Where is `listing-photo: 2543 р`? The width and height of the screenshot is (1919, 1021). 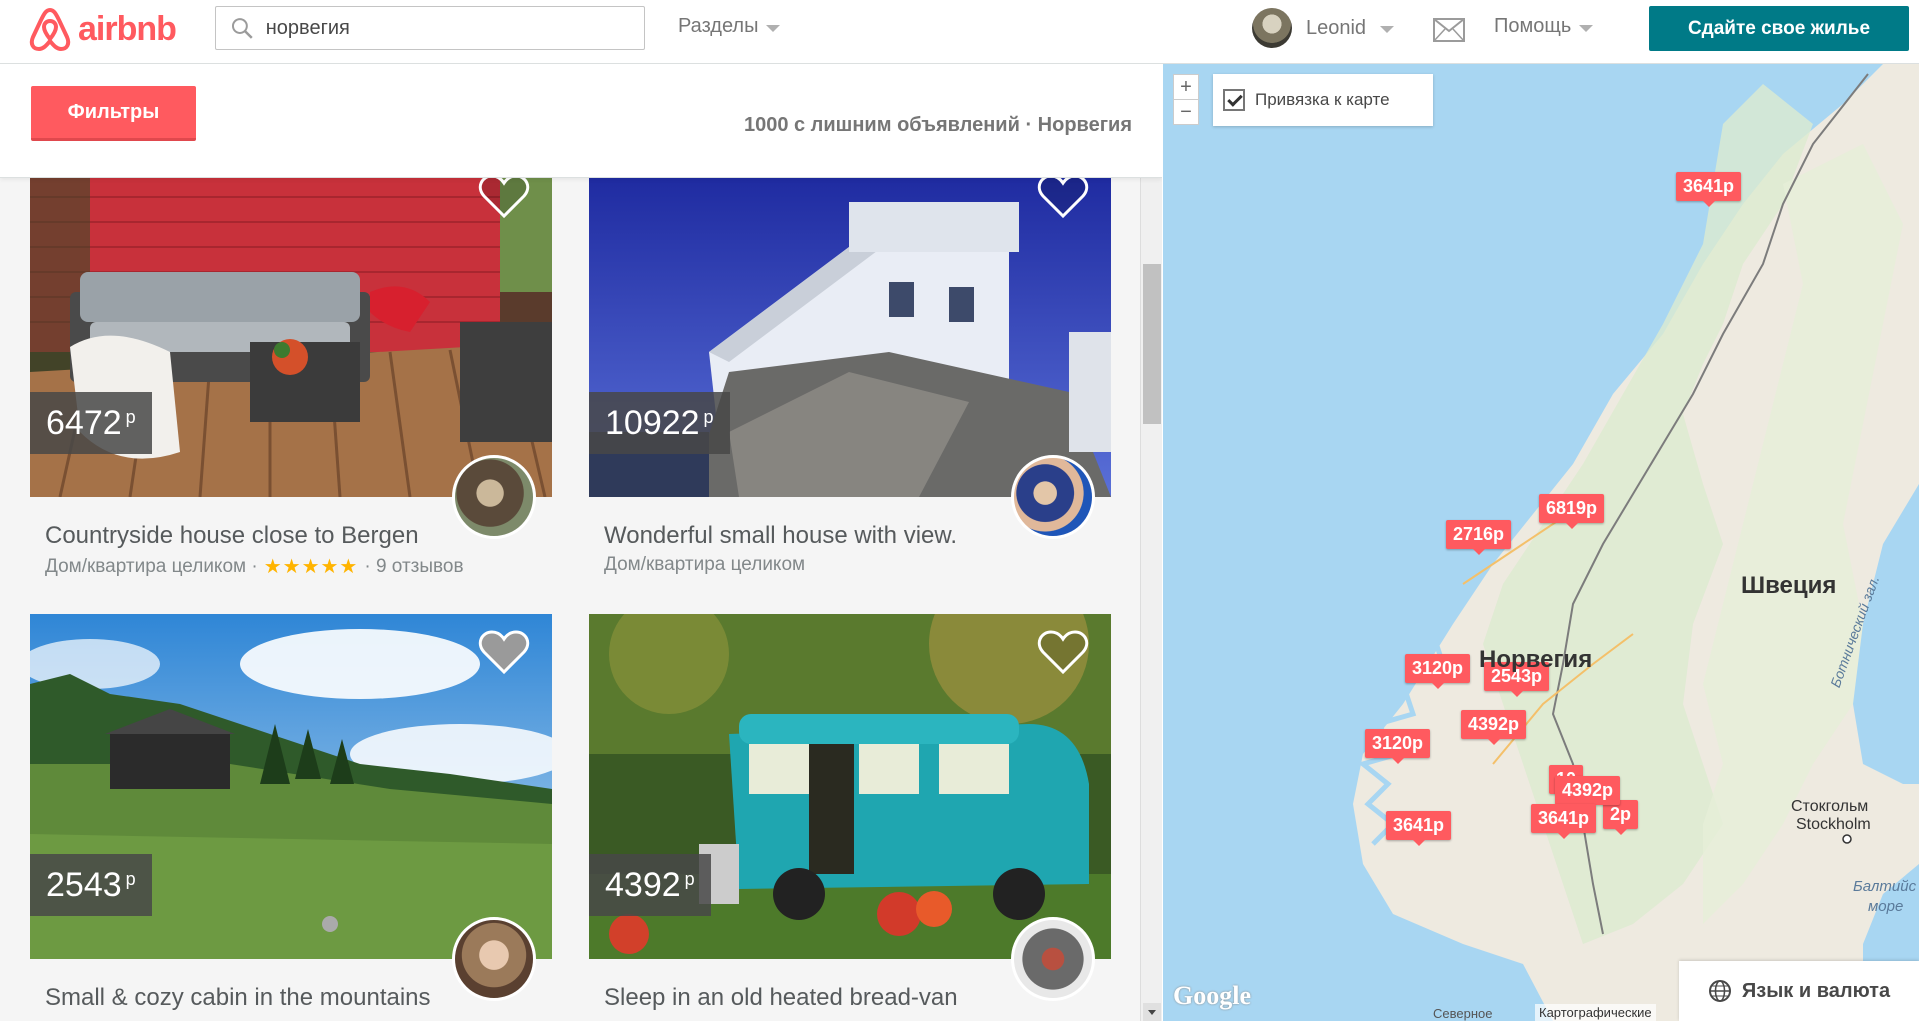 listing-photo: 2543 р is located at coordinates (291, 786).